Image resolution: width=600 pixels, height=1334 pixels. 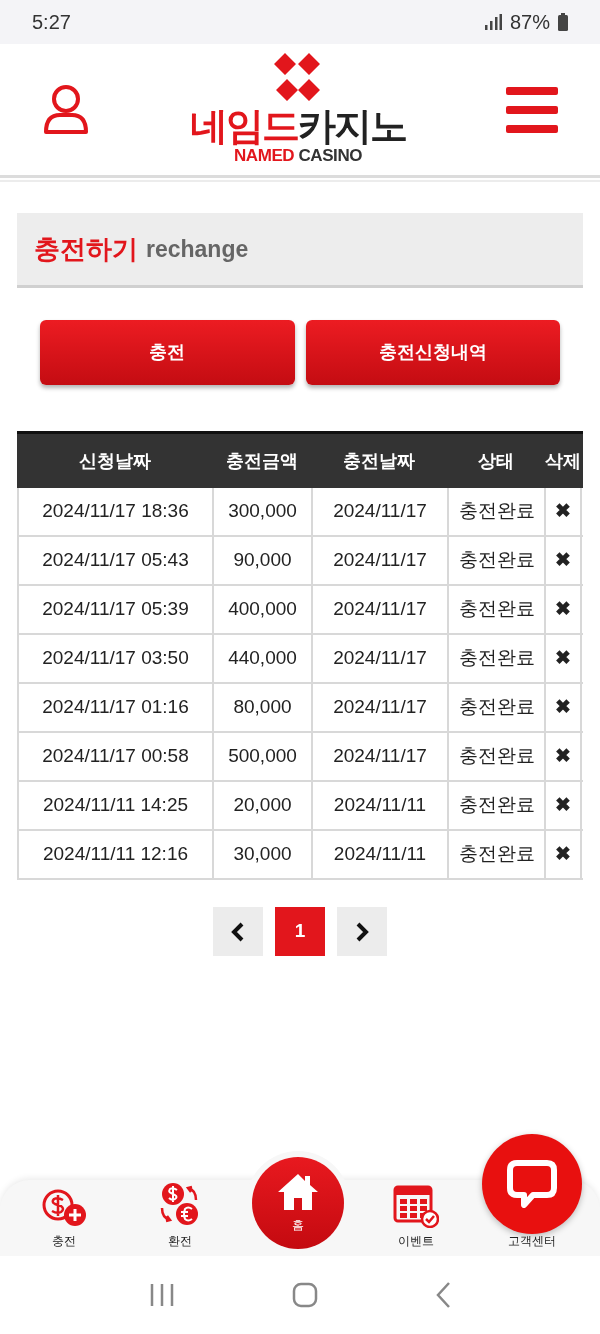 I want to click on table-cell: 30,000, so click(x=261, y=854).